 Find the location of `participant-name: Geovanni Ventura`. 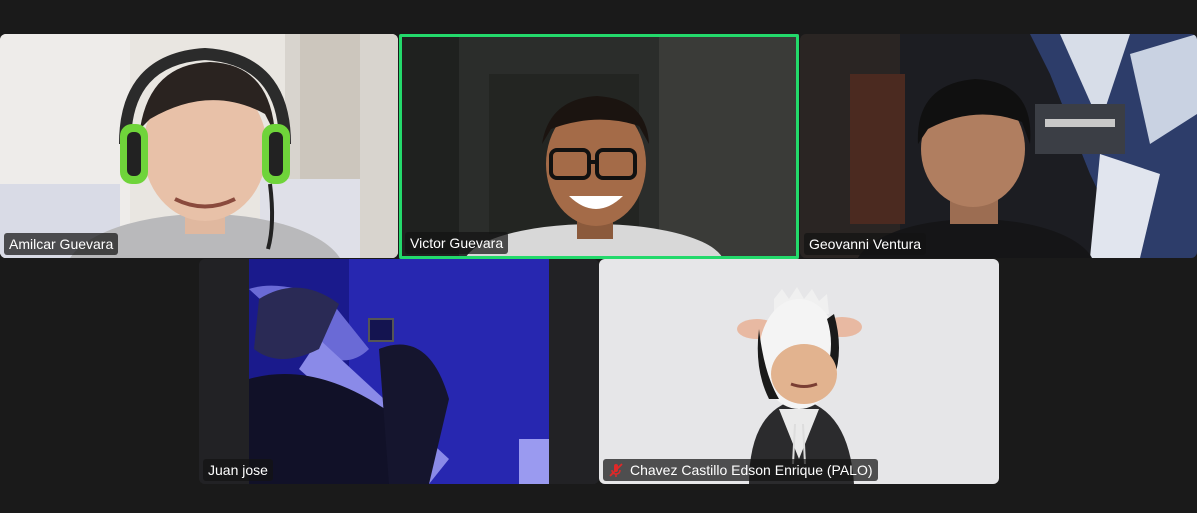

participant-name: Geovanni Ventura is located at coordinates (865, 244).